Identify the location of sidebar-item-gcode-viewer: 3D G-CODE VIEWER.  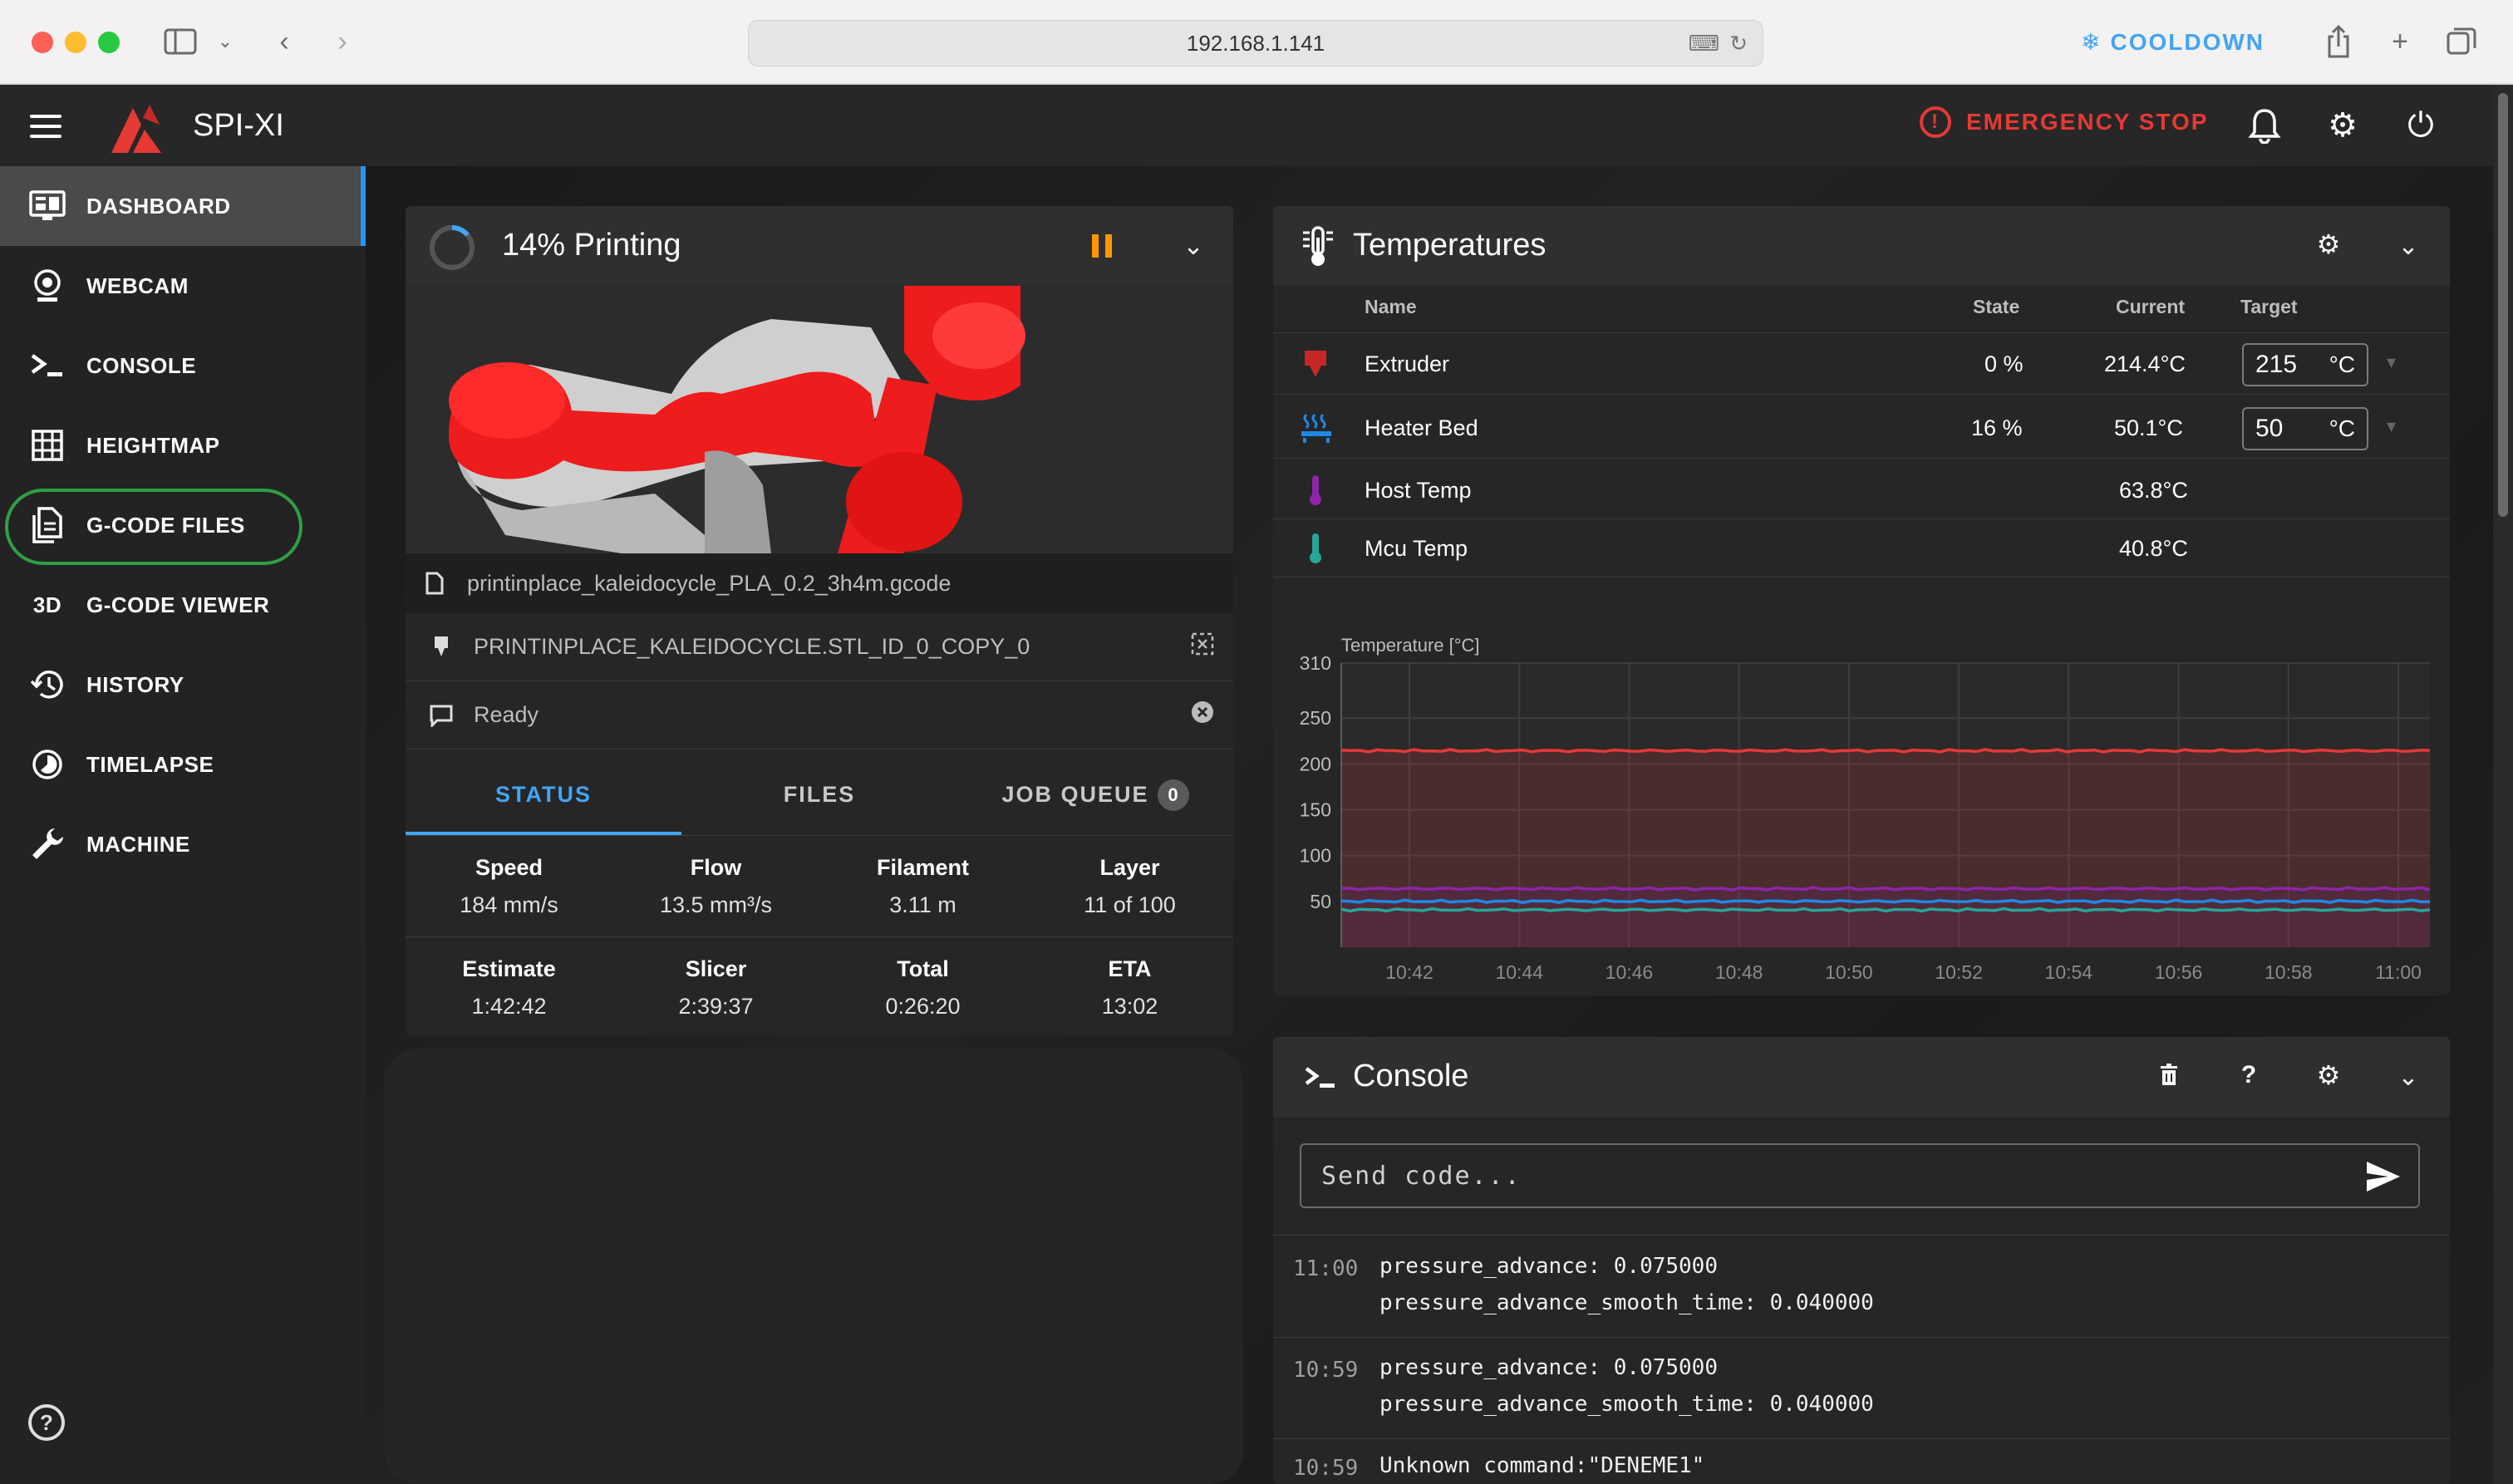
(183, 605).